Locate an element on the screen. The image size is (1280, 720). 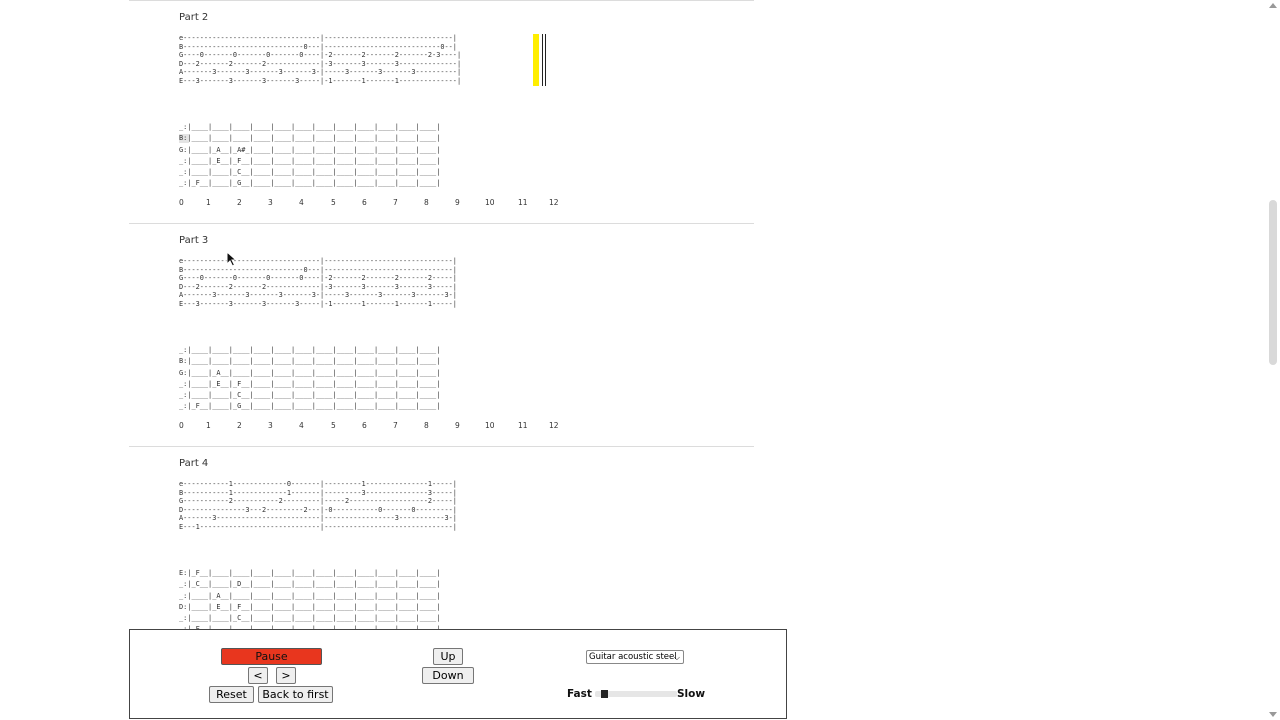
part-title: Part 4 is located at coordinates (194, 463).